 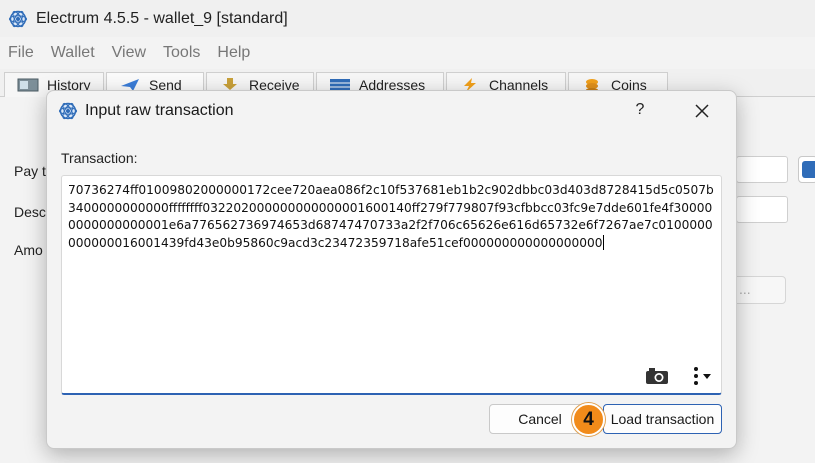 I want to click on description-label: Desc, so click(x=30, y=212).